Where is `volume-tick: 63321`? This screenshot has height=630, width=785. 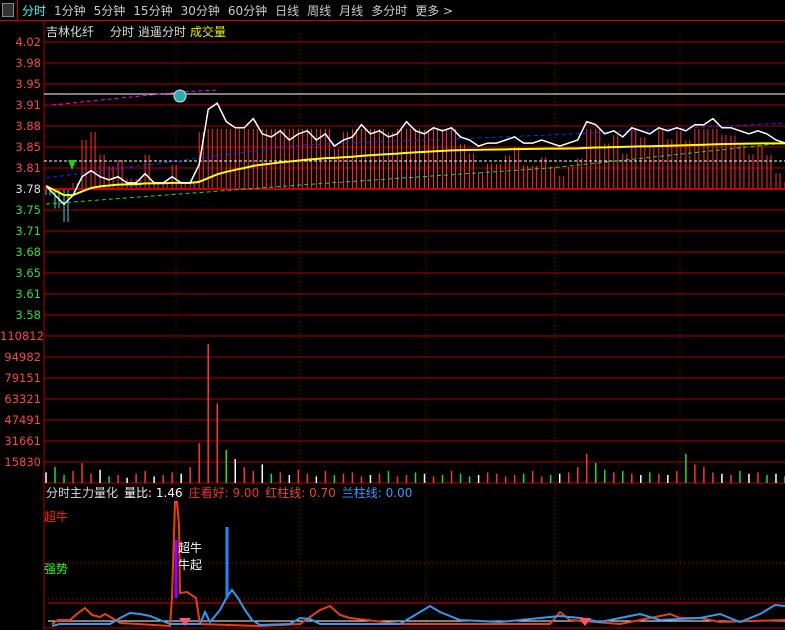
volume-tick: 63321 is located at coordinates (22, 399).